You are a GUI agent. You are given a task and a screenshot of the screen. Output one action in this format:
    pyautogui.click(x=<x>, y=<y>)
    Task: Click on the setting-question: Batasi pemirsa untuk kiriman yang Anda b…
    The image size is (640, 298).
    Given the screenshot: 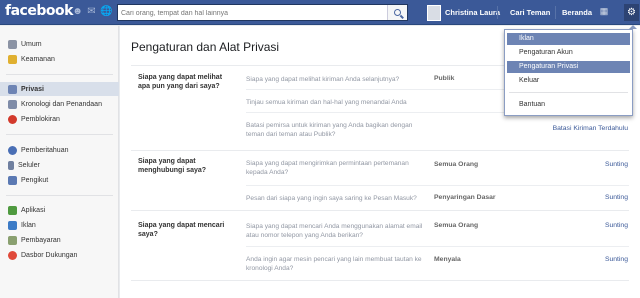 What is the action you would take?
    pyautogui.click(x=329, y=130)
    